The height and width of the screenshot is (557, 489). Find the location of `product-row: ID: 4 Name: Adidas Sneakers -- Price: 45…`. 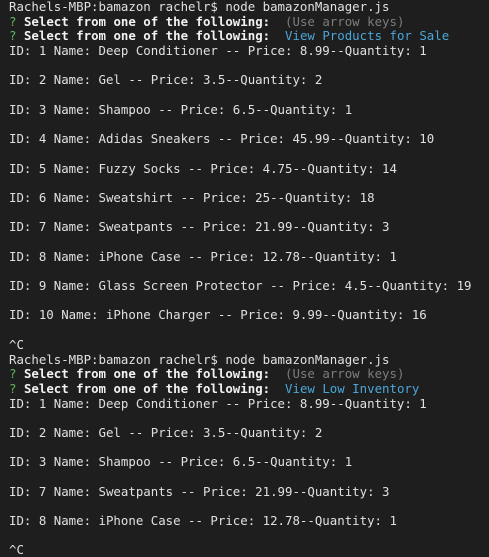

product-row: ID: 4 Name: Adidas Sneakers -- Price: 45… is located at coordinates (222, 139).